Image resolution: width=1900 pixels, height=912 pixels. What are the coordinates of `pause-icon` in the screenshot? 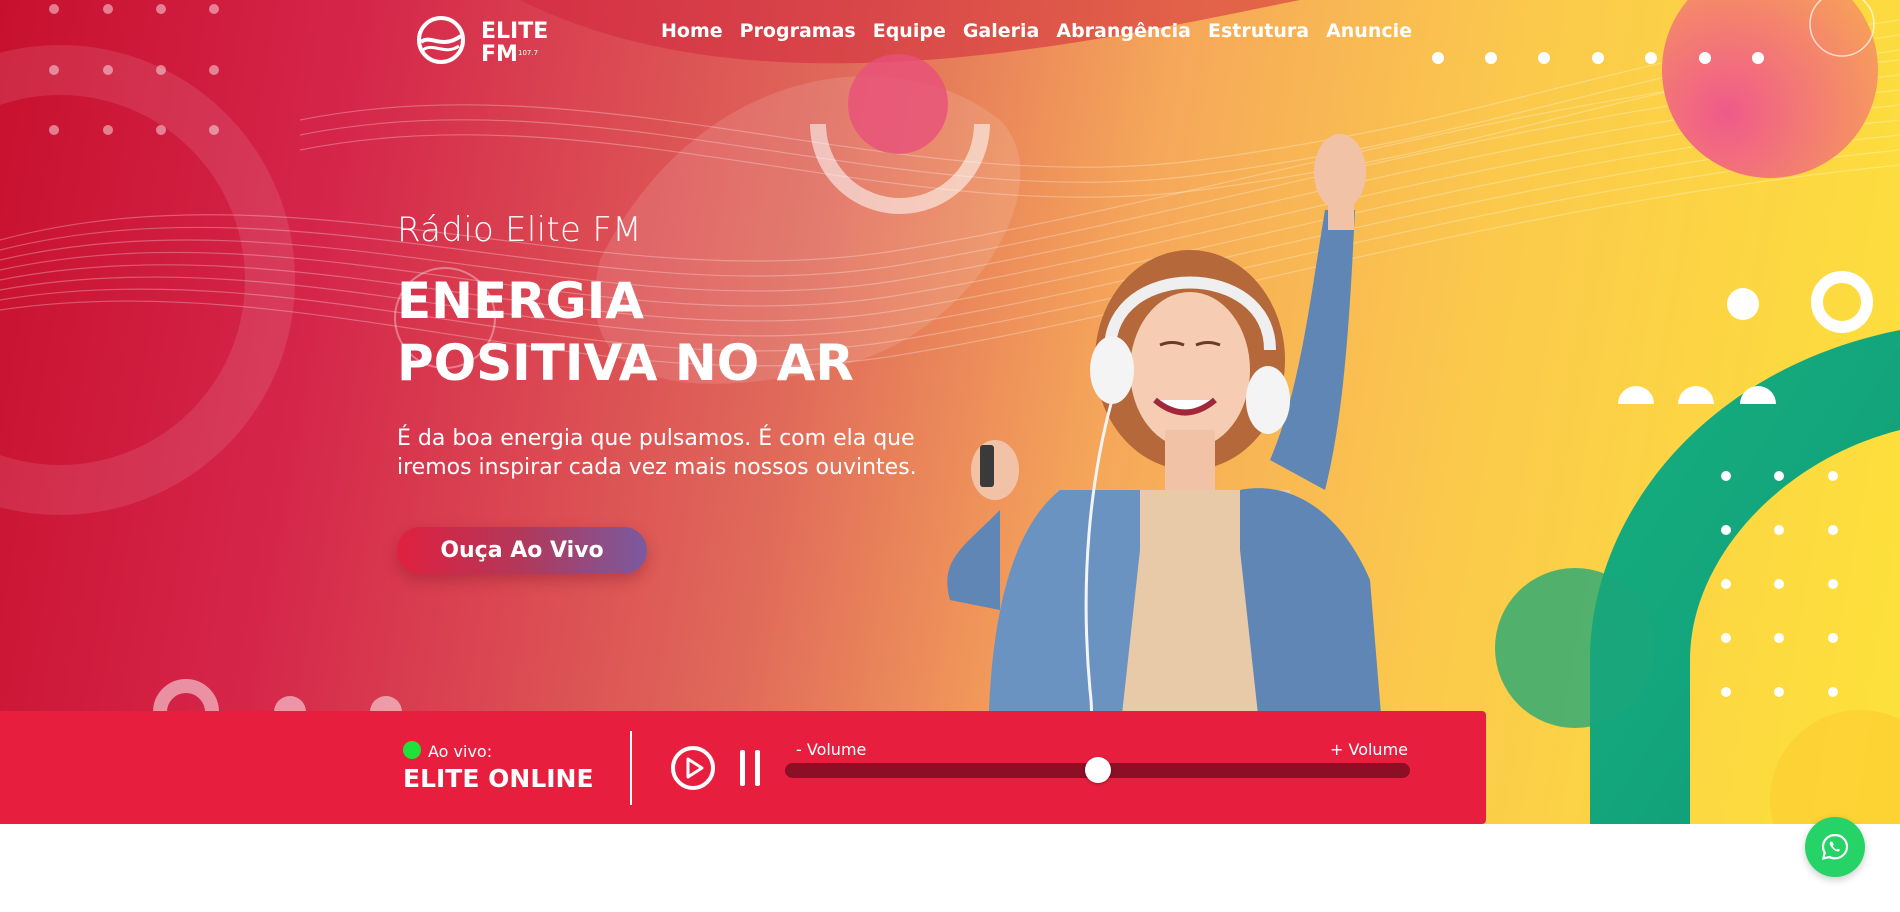 It's located at (750, 768).